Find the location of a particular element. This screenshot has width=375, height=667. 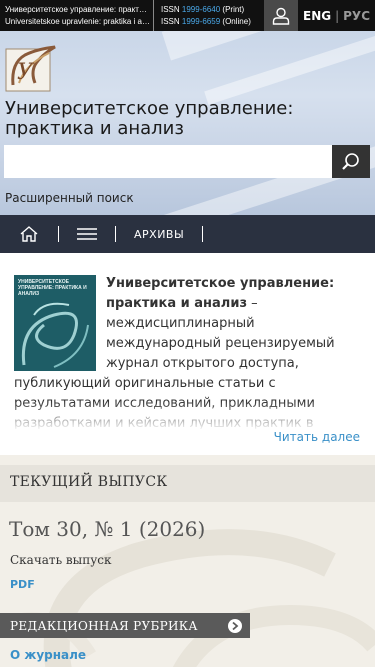

arrow-right-icon is located at coordinates (235, 626).